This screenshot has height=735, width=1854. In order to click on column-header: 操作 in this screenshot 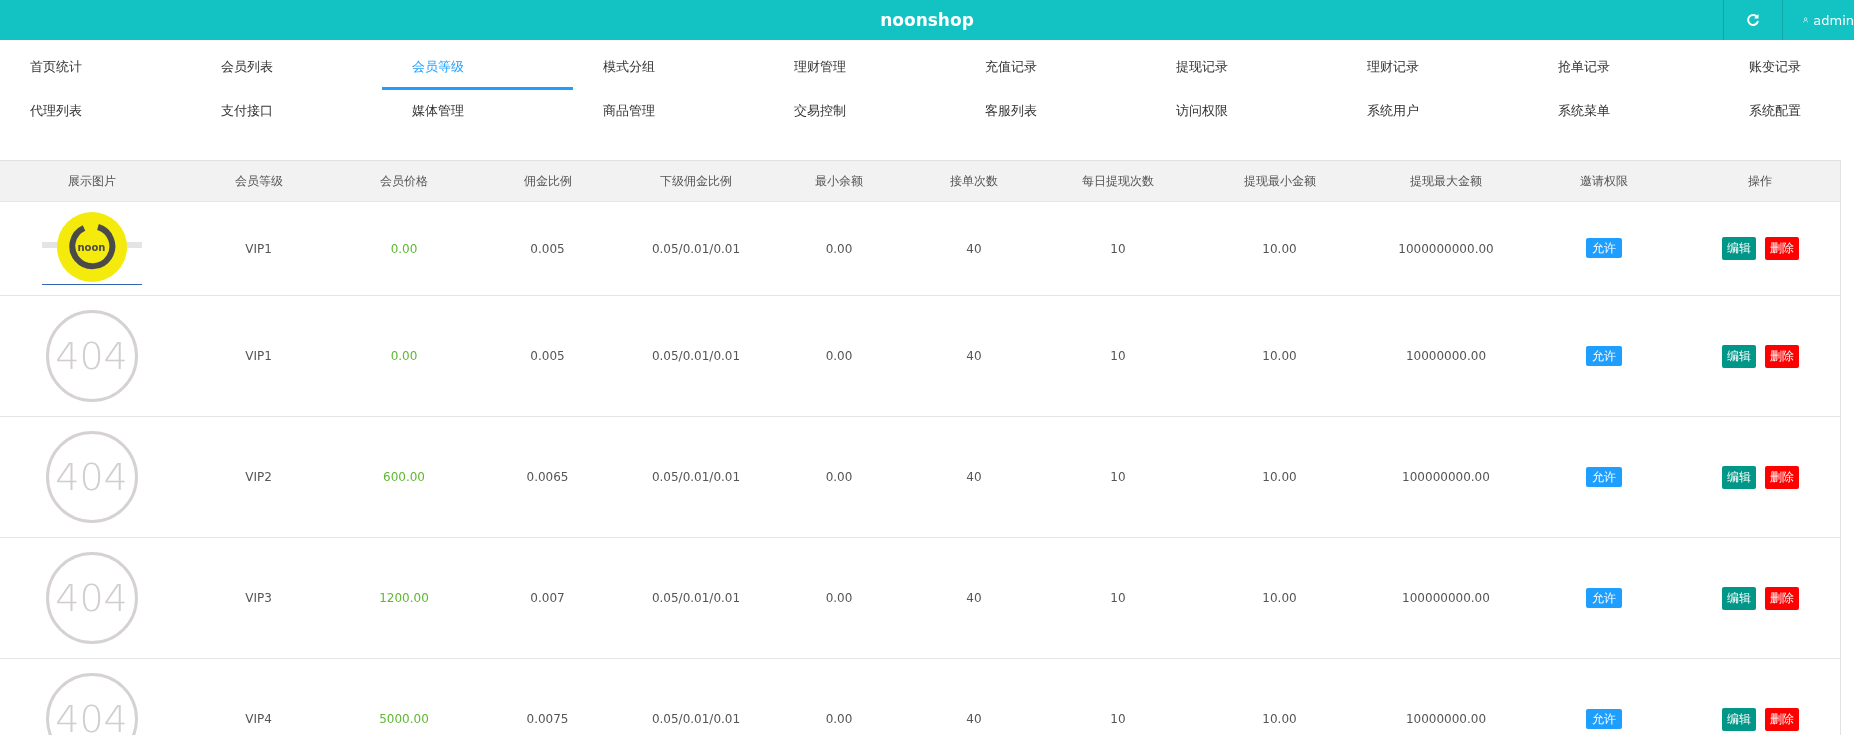, I will do `click(1760, 181)`.